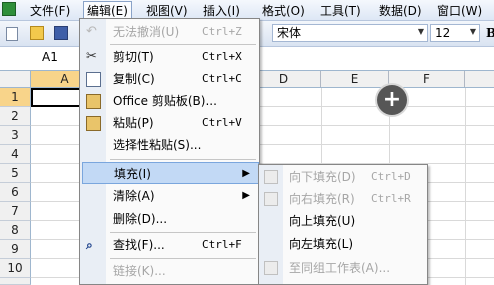  What do you see at coordinates (350, 33) in the screenshot?
I see `font-name-combo: 宋体 ▼` at bounding box center [350, 33].